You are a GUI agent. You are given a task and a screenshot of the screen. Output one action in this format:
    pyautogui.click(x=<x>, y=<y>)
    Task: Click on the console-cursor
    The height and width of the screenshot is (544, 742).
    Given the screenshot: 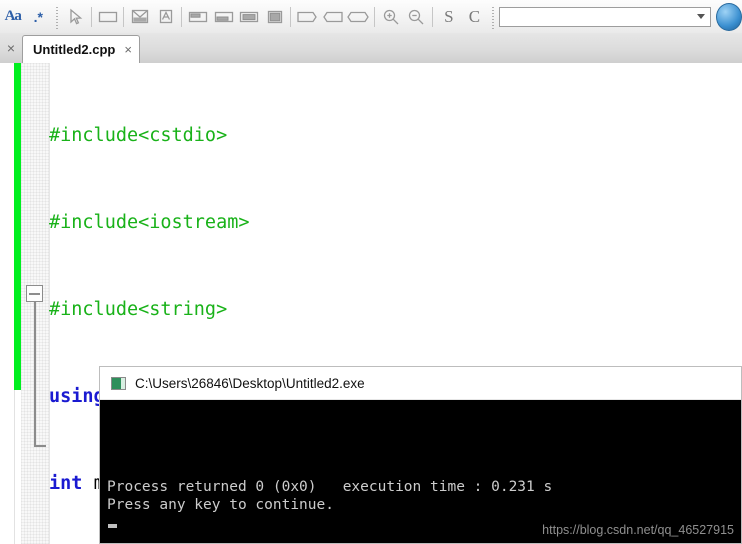 What is the action you would take?
    pyautogui.click(x=112, y=526)
    